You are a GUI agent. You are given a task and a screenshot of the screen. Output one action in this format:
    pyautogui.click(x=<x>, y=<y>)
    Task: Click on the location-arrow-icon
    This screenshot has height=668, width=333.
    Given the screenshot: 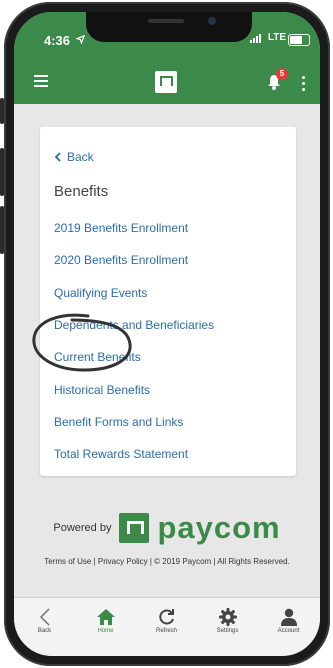 What is the action you would take?
    pyautogui.click(x=80, y=39)
    